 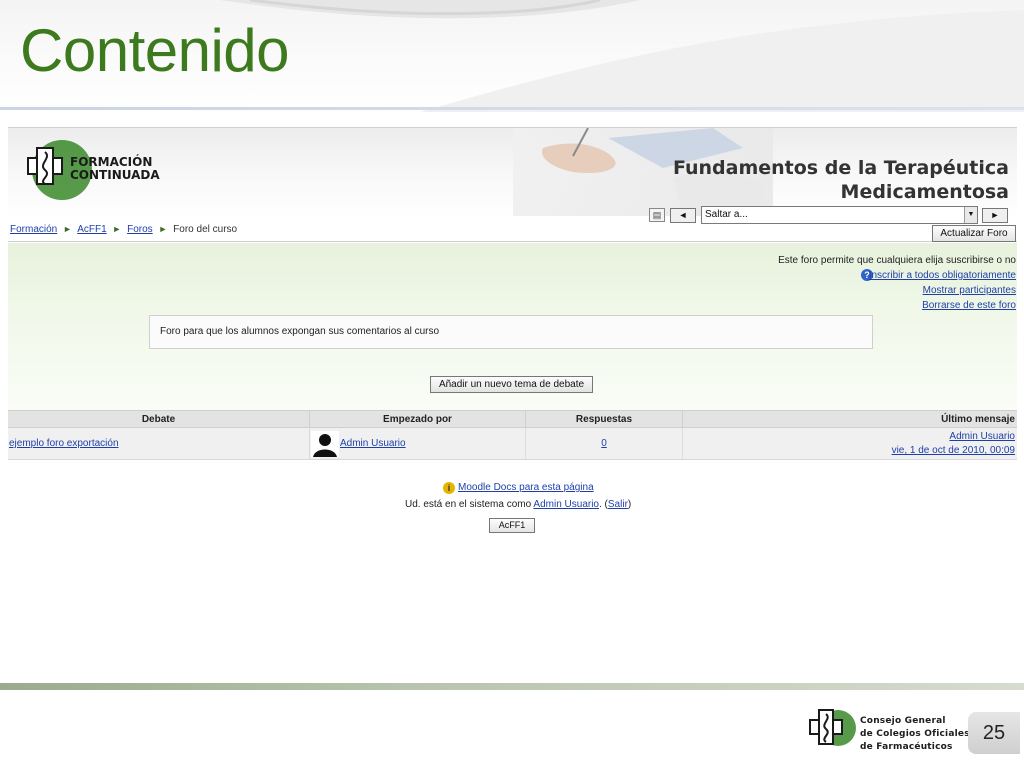 I want to click on update-forum-button: Actualizar Foro, so click(x=974, y=233).